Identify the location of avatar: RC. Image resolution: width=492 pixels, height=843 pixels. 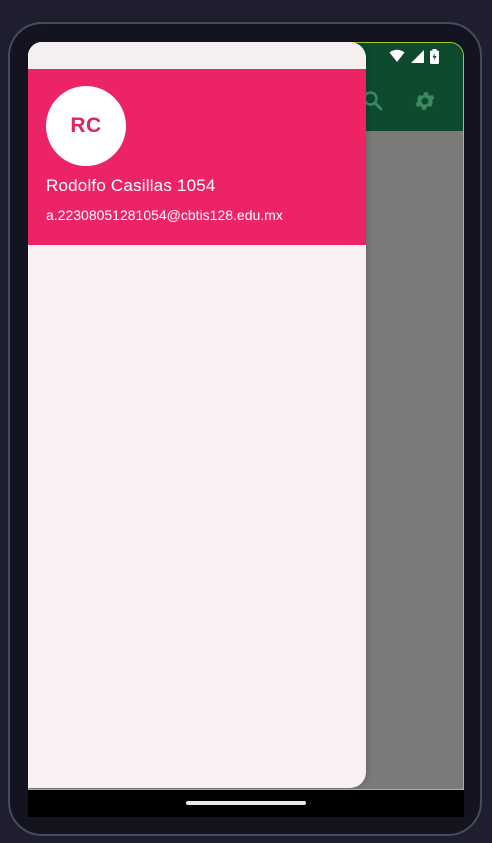
(86, 126).